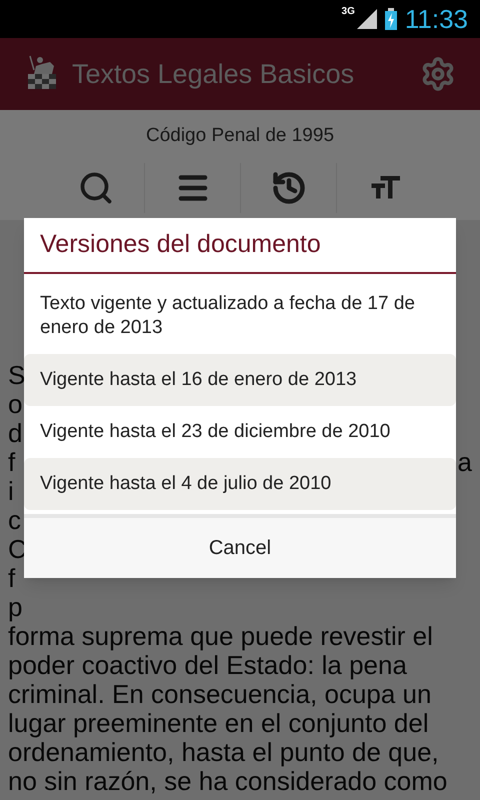 Image resolution: width=480 pixels, height=800 pixels. What do you see at coordinates (348, 12) in the screenshot?
I see `network-type: 3G` at bounding box center [348, 12].